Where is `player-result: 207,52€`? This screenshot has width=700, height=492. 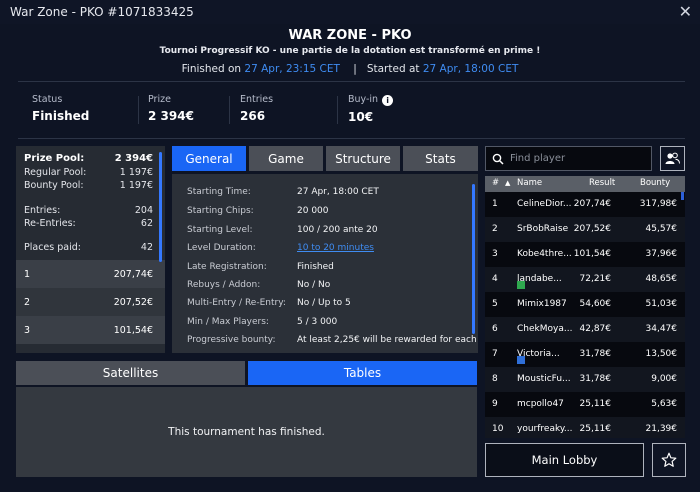
player-result: 207,52€ is located at coordinates (592, 229).